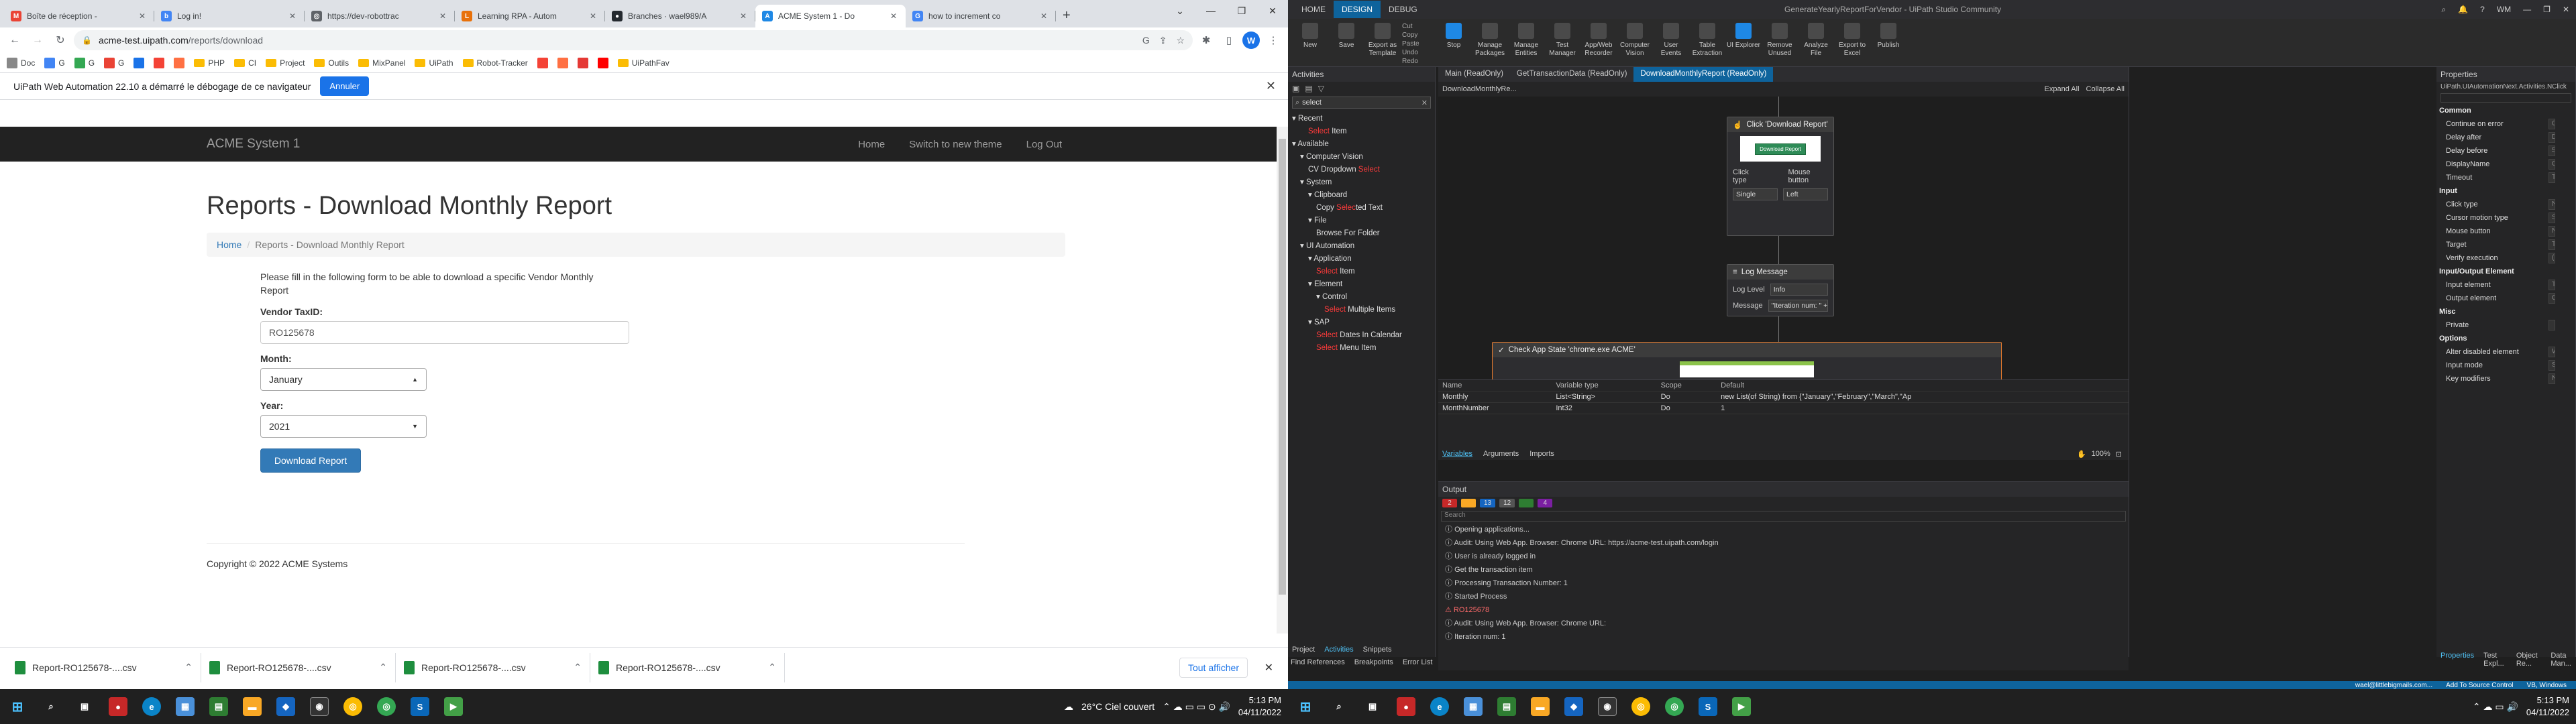 This screenshot has height=724, width=2576. Describe the element at coordinates (1783, 556) in the screenshot. I see `output-line: ⓘ User is already logged in` at that location.